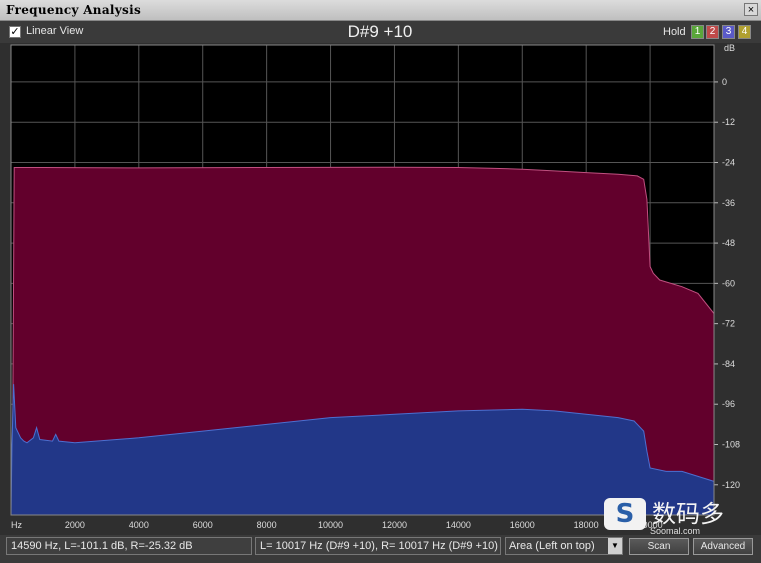 This screenshot has height=563, width=761. I want to click on y-tick-label: -84, so click(728, 364).